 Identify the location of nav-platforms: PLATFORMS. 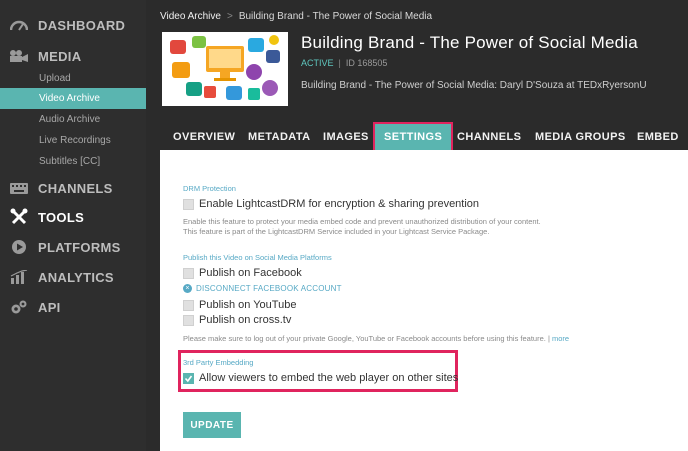
(73, 247).